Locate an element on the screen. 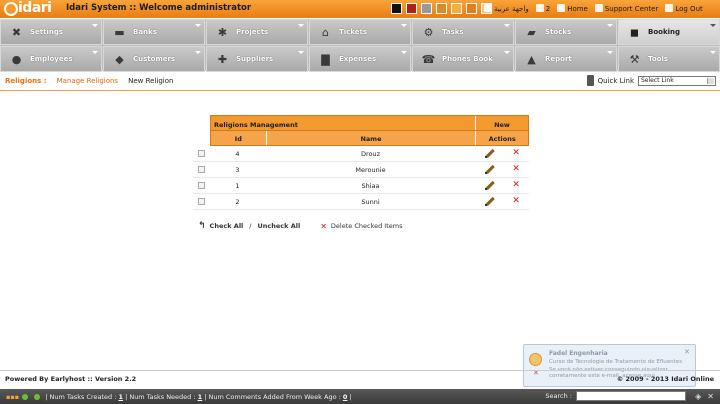  new-button: New is located at coordinates (501, 123).